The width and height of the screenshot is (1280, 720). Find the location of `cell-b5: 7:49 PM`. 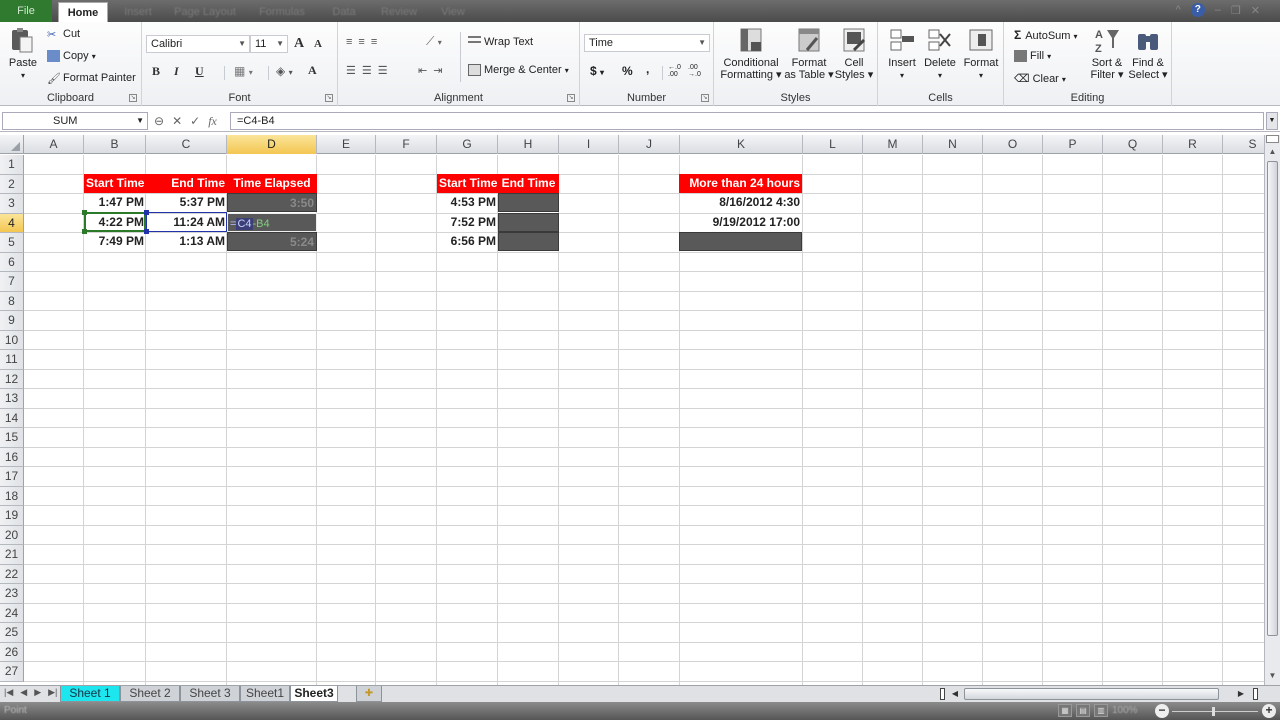

cell-b5: 7:49 PM is located at coordinates (115, 241).